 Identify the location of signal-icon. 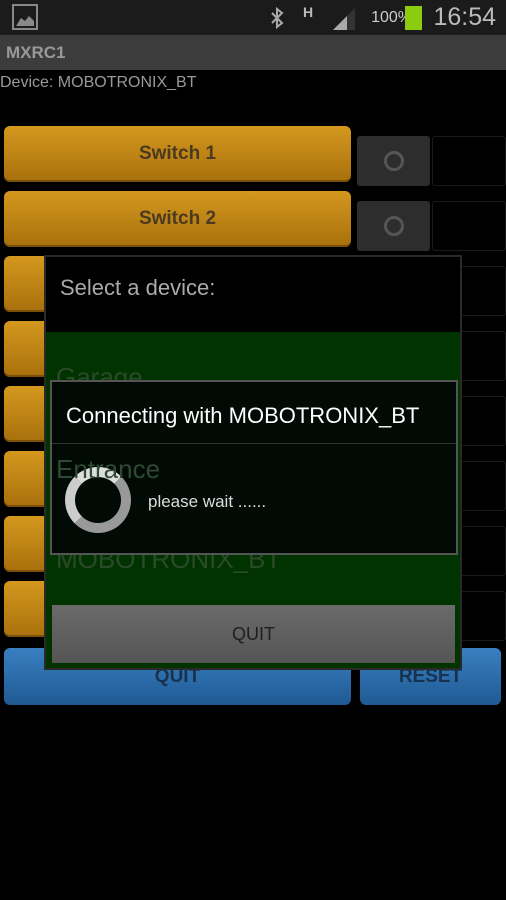
(344, 19).